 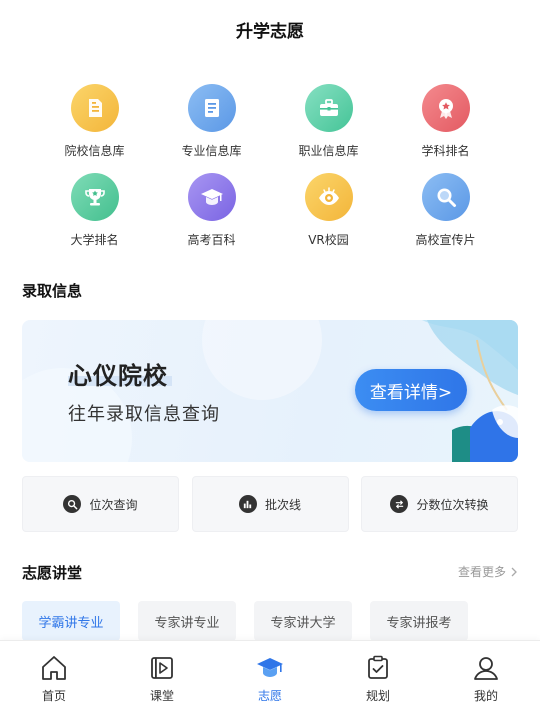 I want to click on quick-label: 批次线, so click(x=282, y=504).